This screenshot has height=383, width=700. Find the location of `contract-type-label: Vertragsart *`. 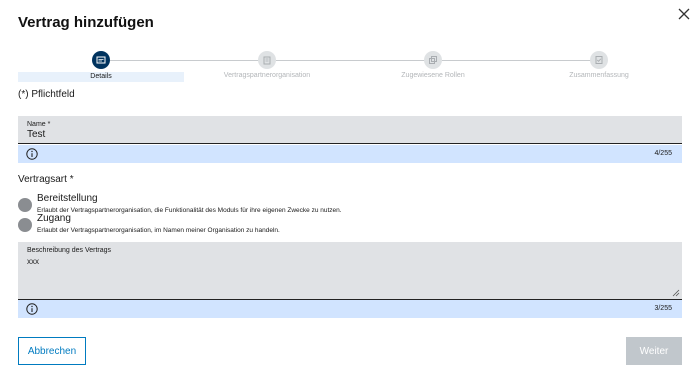

contract-type-label: Vertragsart * is located at coordinates (46, 179).